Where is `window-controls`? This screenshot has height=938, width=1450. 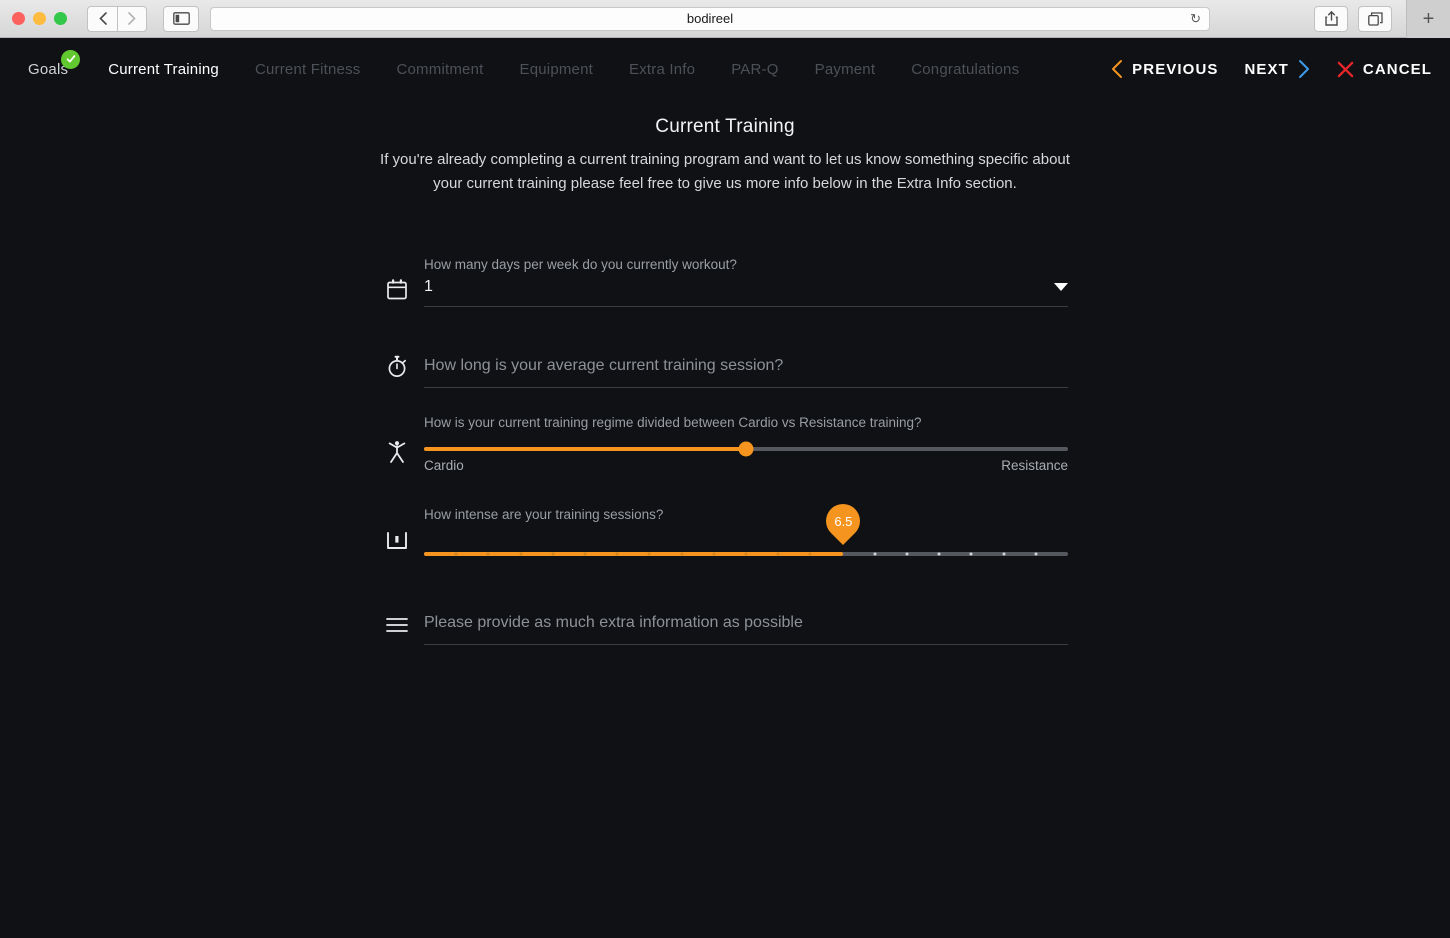
window-controls is located at coordinates (33, 18).